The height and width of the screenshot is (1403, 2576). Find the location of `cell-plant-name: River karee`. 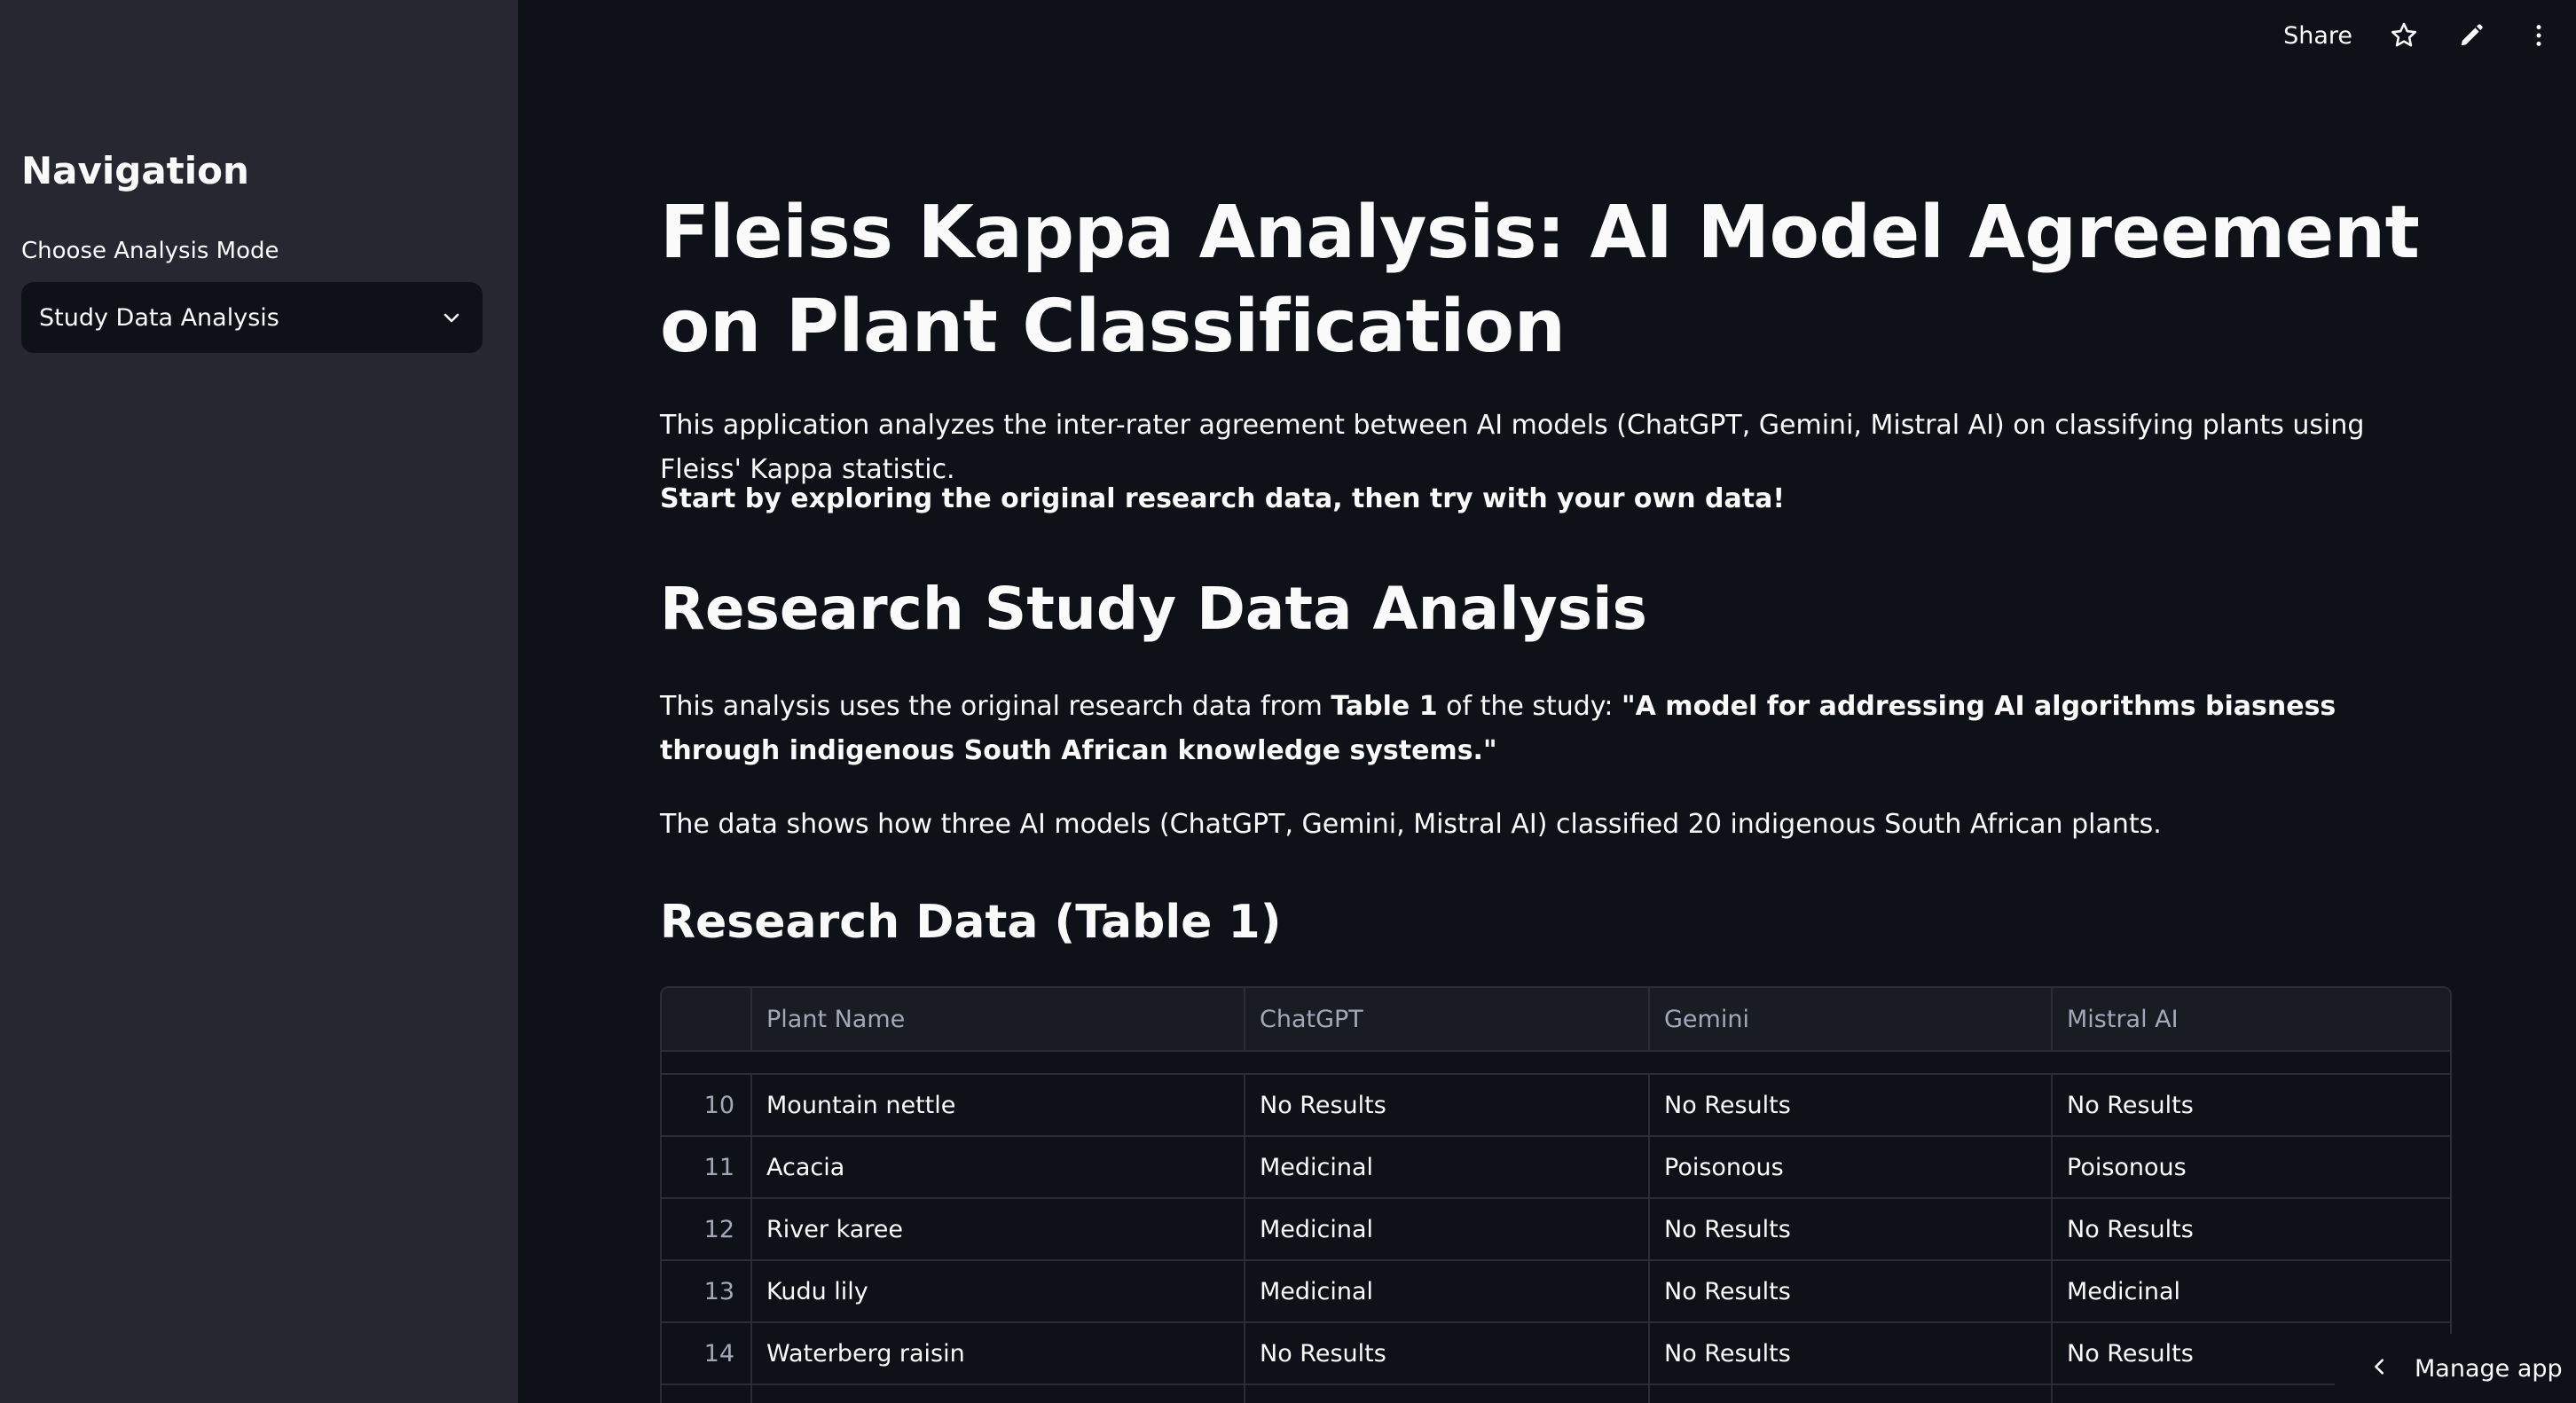

cell-plant-name: River karee is located at coordinates (998, 1229).